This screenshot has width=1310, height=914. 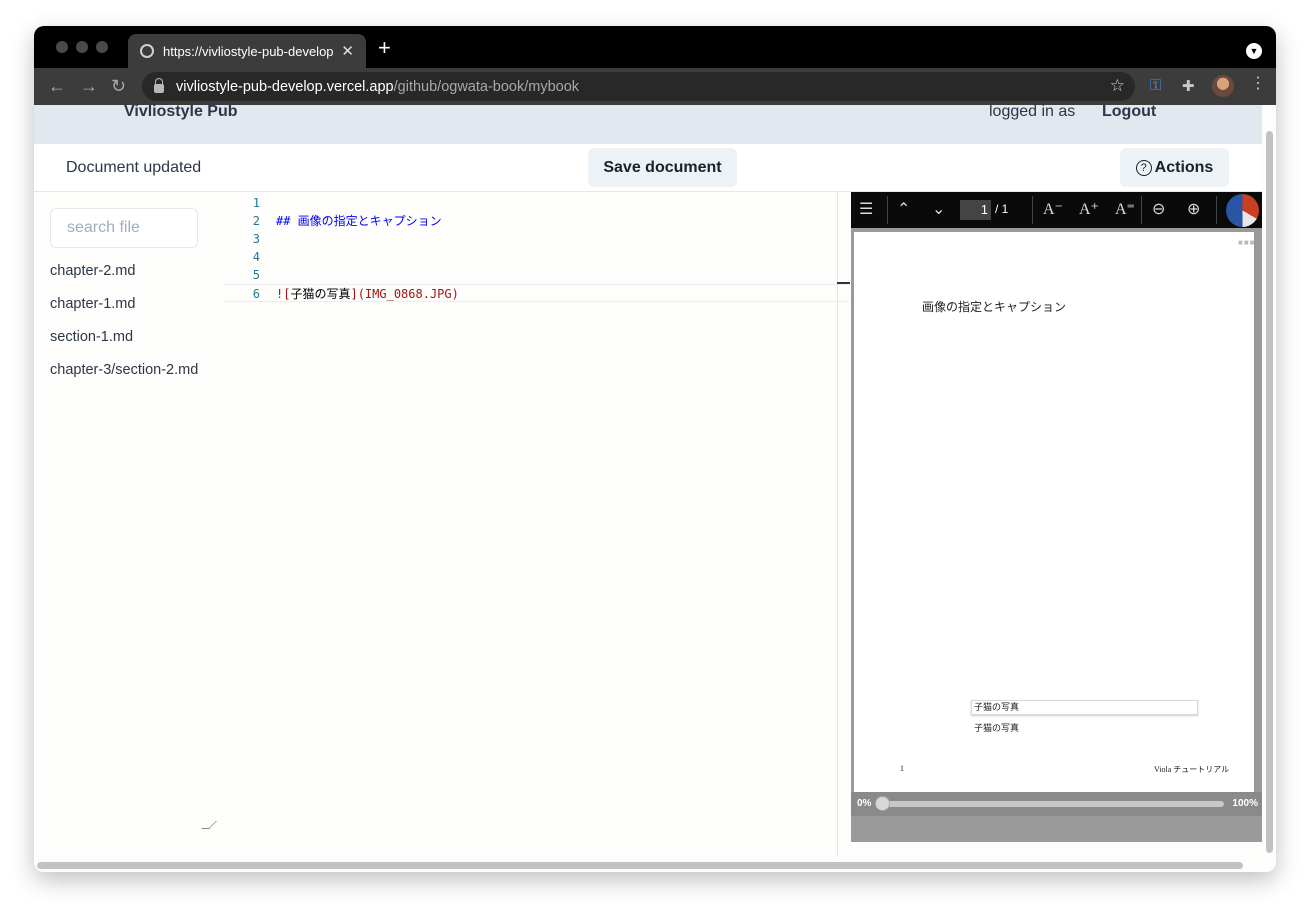 I want to click on viewer-toolbar: ☰ ⌃ ⌄ 1 / 1 A⁻ A⁺ A⁼ ⊖ ⊕, so click(x=1056, y=210).